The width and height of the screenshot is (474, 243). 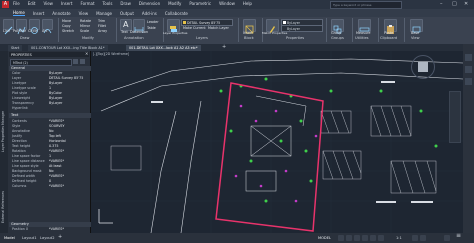 What do you see at coordinates (324, 238) in the screenshot?
I see `model-space-toggle: MODEL` at bounding box center [324, 238].